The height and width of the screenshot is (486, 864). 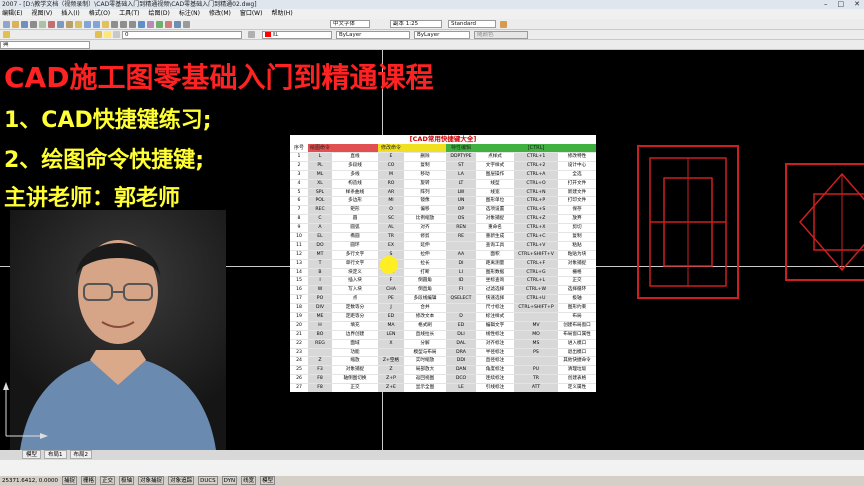 I want to click on markup-icon, so click(x=168, y=24).